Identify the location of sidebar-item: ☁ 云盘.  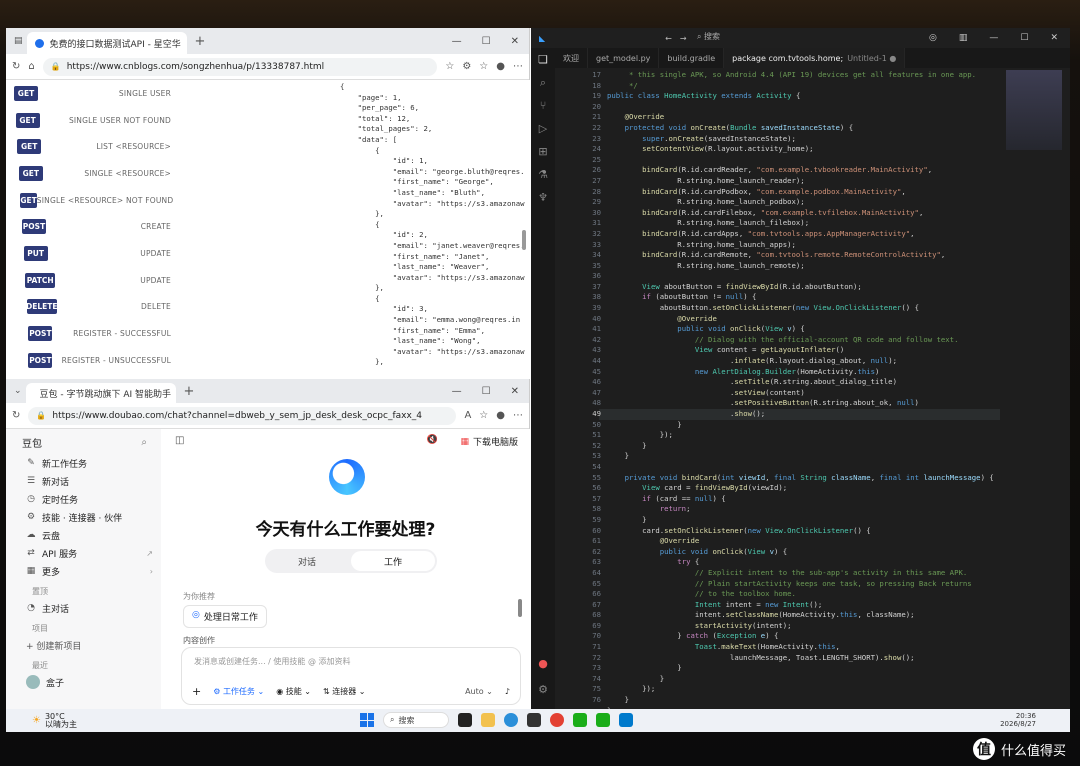
(83, 535).